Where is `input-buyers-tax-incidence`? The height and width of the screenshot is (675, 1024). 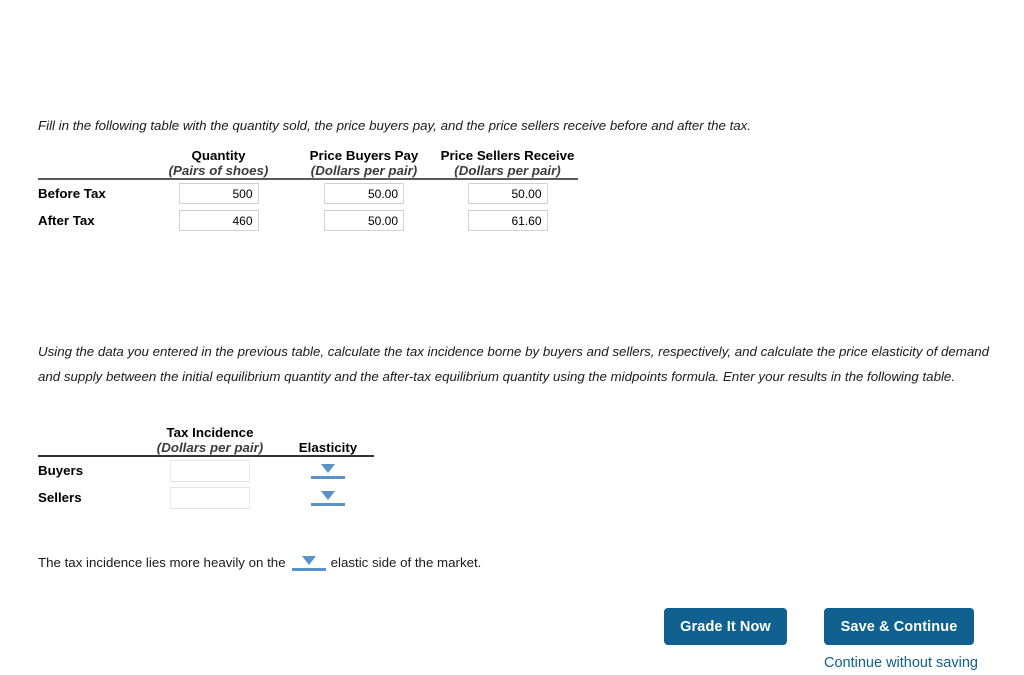
input-buyers-tax-incidence is located at coordinates (210, 470).